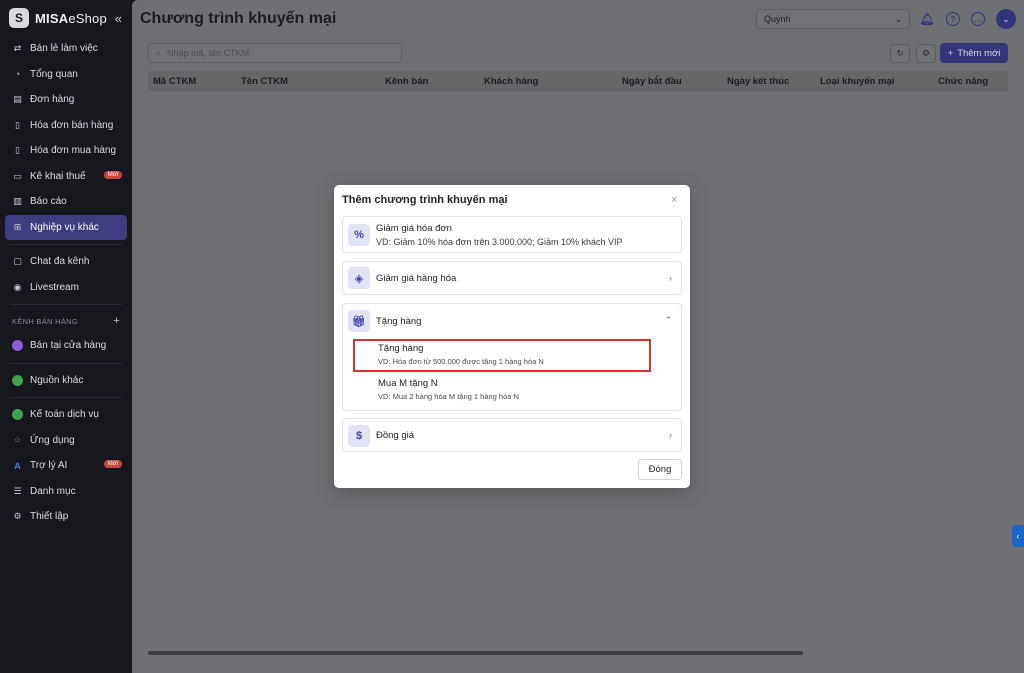 The width and height of the screenshot is (1024, 673). I want to click on sidebar-item-ai-assistant: A Trợ lý AI Mới, so click(66, 466).